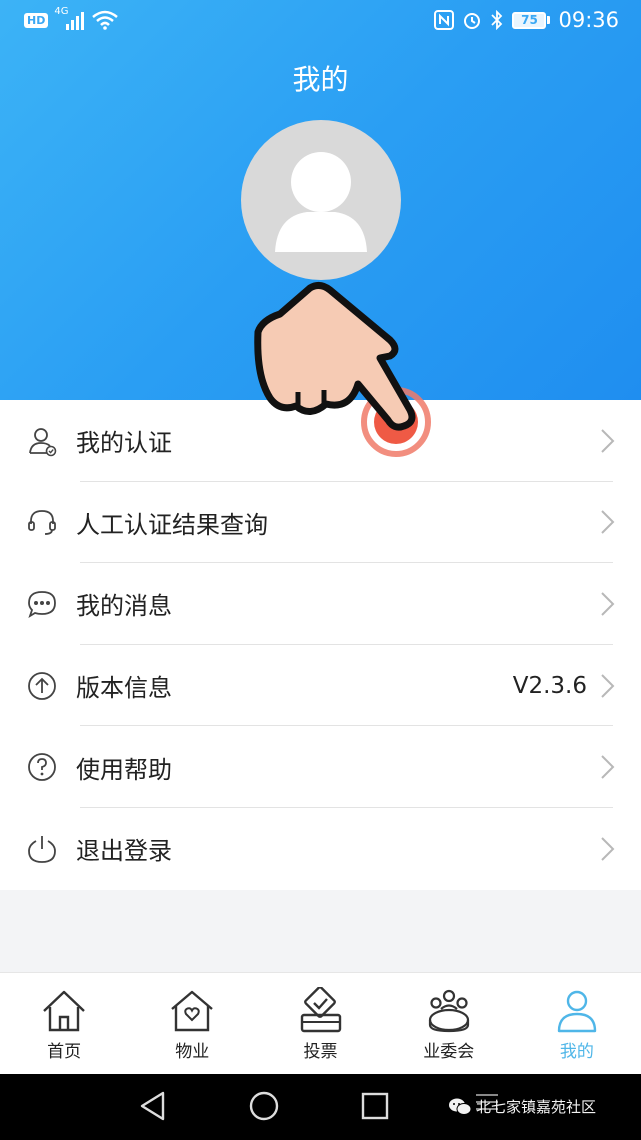 The width and height of the screenshot is (641, 1140). What do you see at coordinates (320, 22) in the screenshot?
I see `status-bar: HD 4G 75 09:36` at bounding box center [320, 22].